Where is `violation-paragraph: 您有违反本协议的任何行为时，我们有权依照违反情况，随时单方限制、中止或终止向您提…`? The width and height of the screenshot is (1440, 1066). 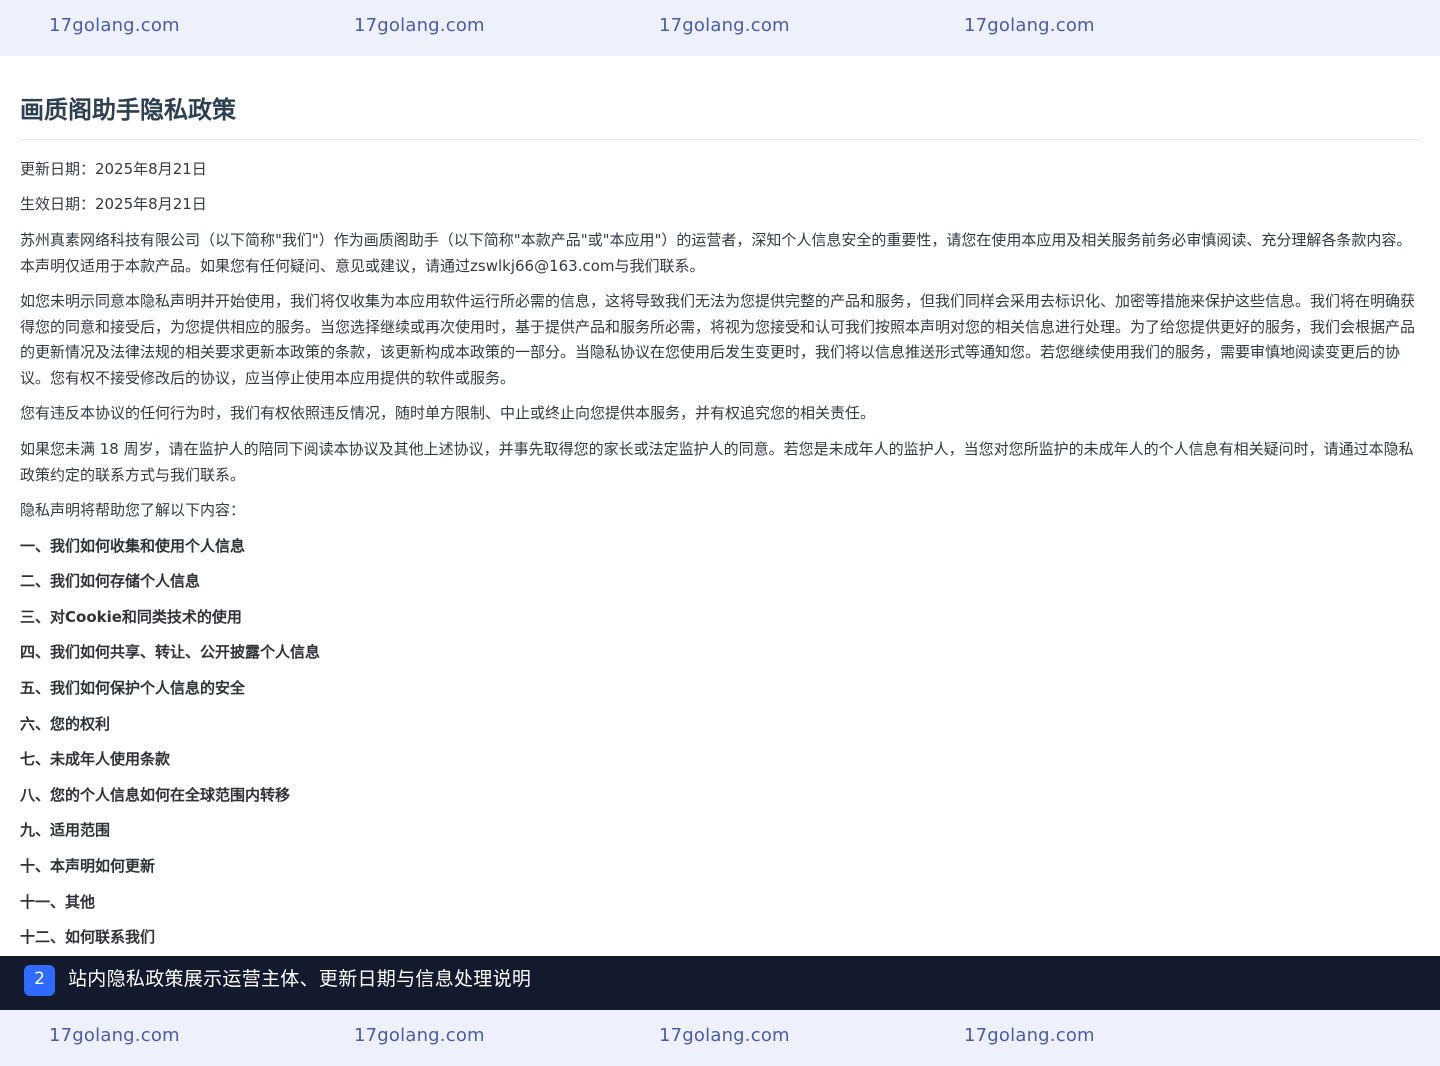 violation-paragraph: 您有违反本协议的任何行为时，我们有权依照违反情况，随时单方限制、中止或终止向您提… is located at coordinates (448, 413).